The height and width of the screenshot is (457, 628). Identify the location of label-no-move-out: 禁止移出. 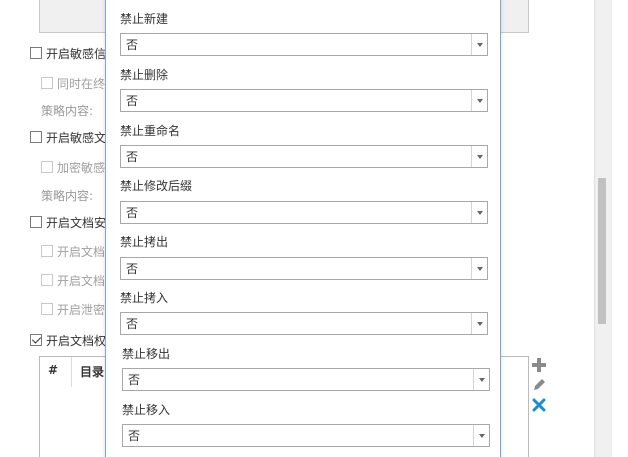
(146, 354).